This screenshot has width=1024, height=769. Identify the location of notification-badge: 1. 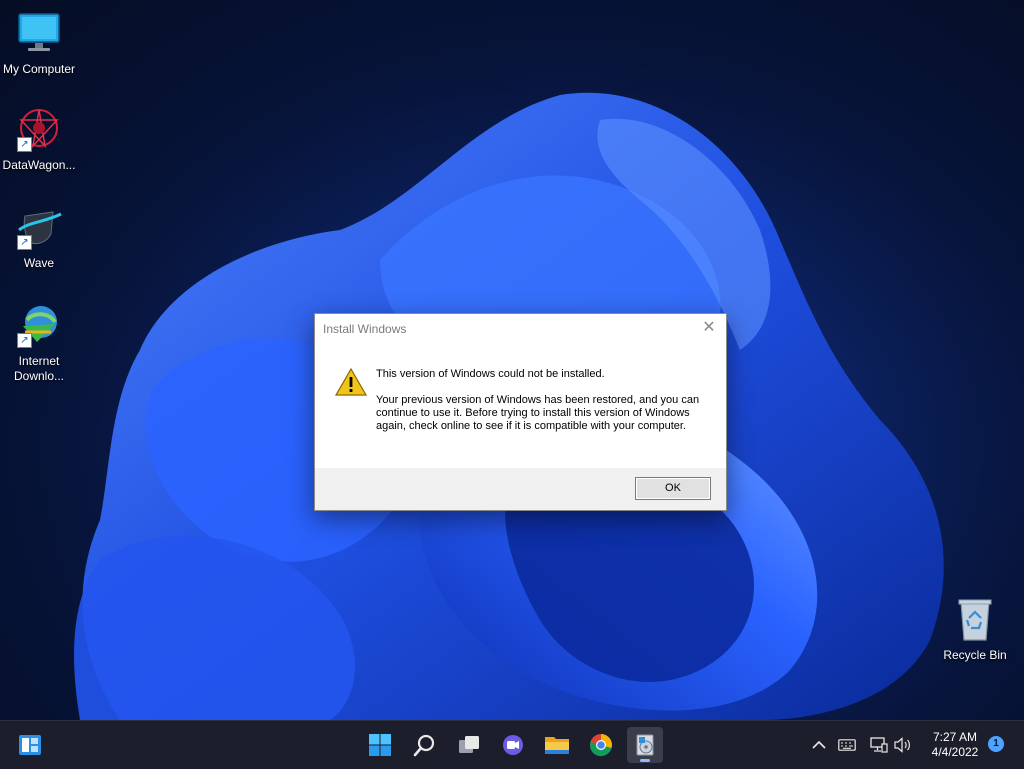
(996, 744).